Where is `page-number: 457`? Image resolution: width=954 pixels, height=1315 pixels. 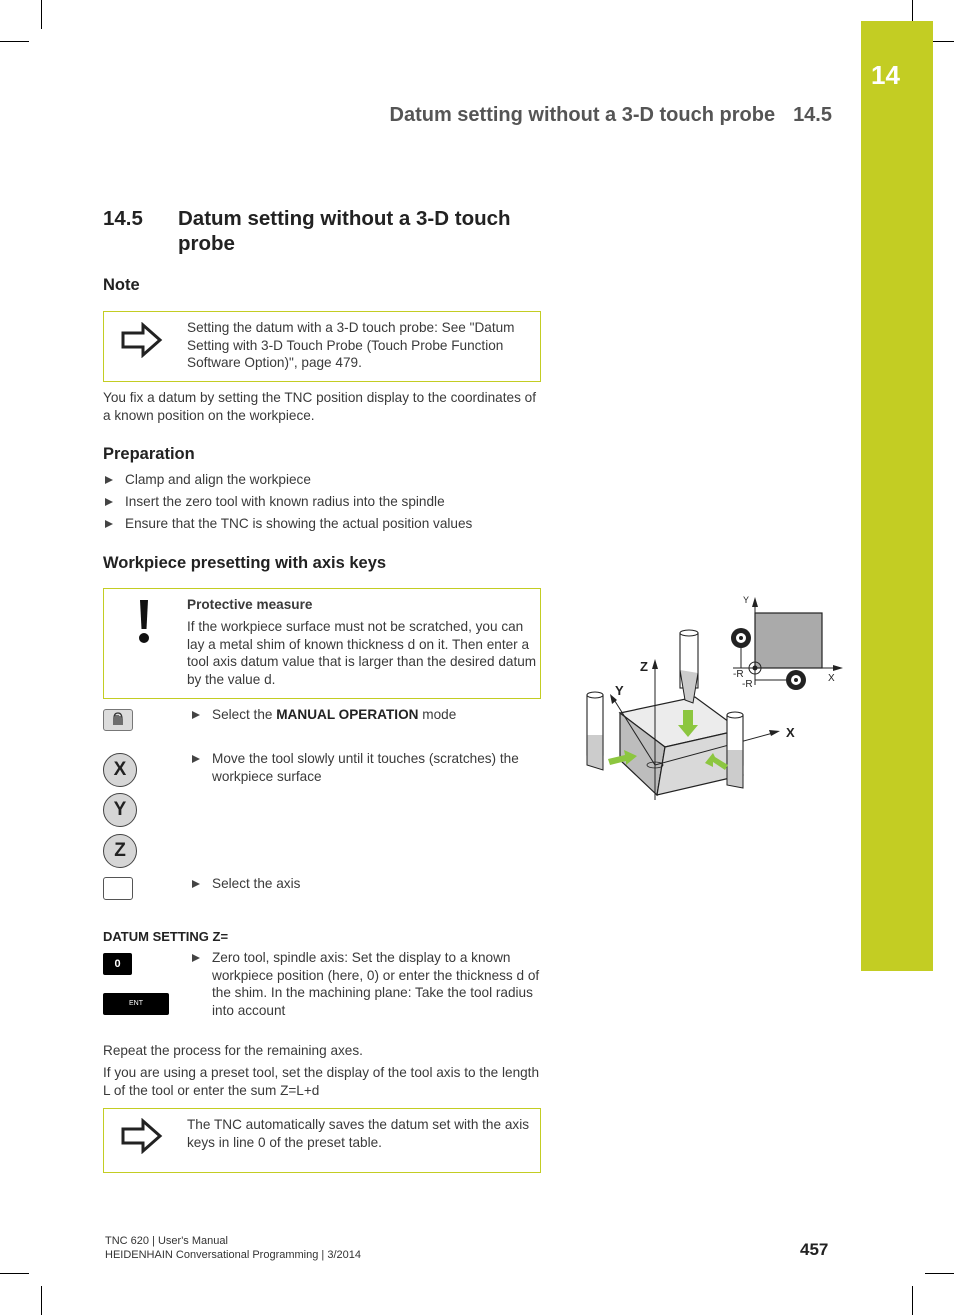
page-number: 457 is located at coordinates (814, 1249).